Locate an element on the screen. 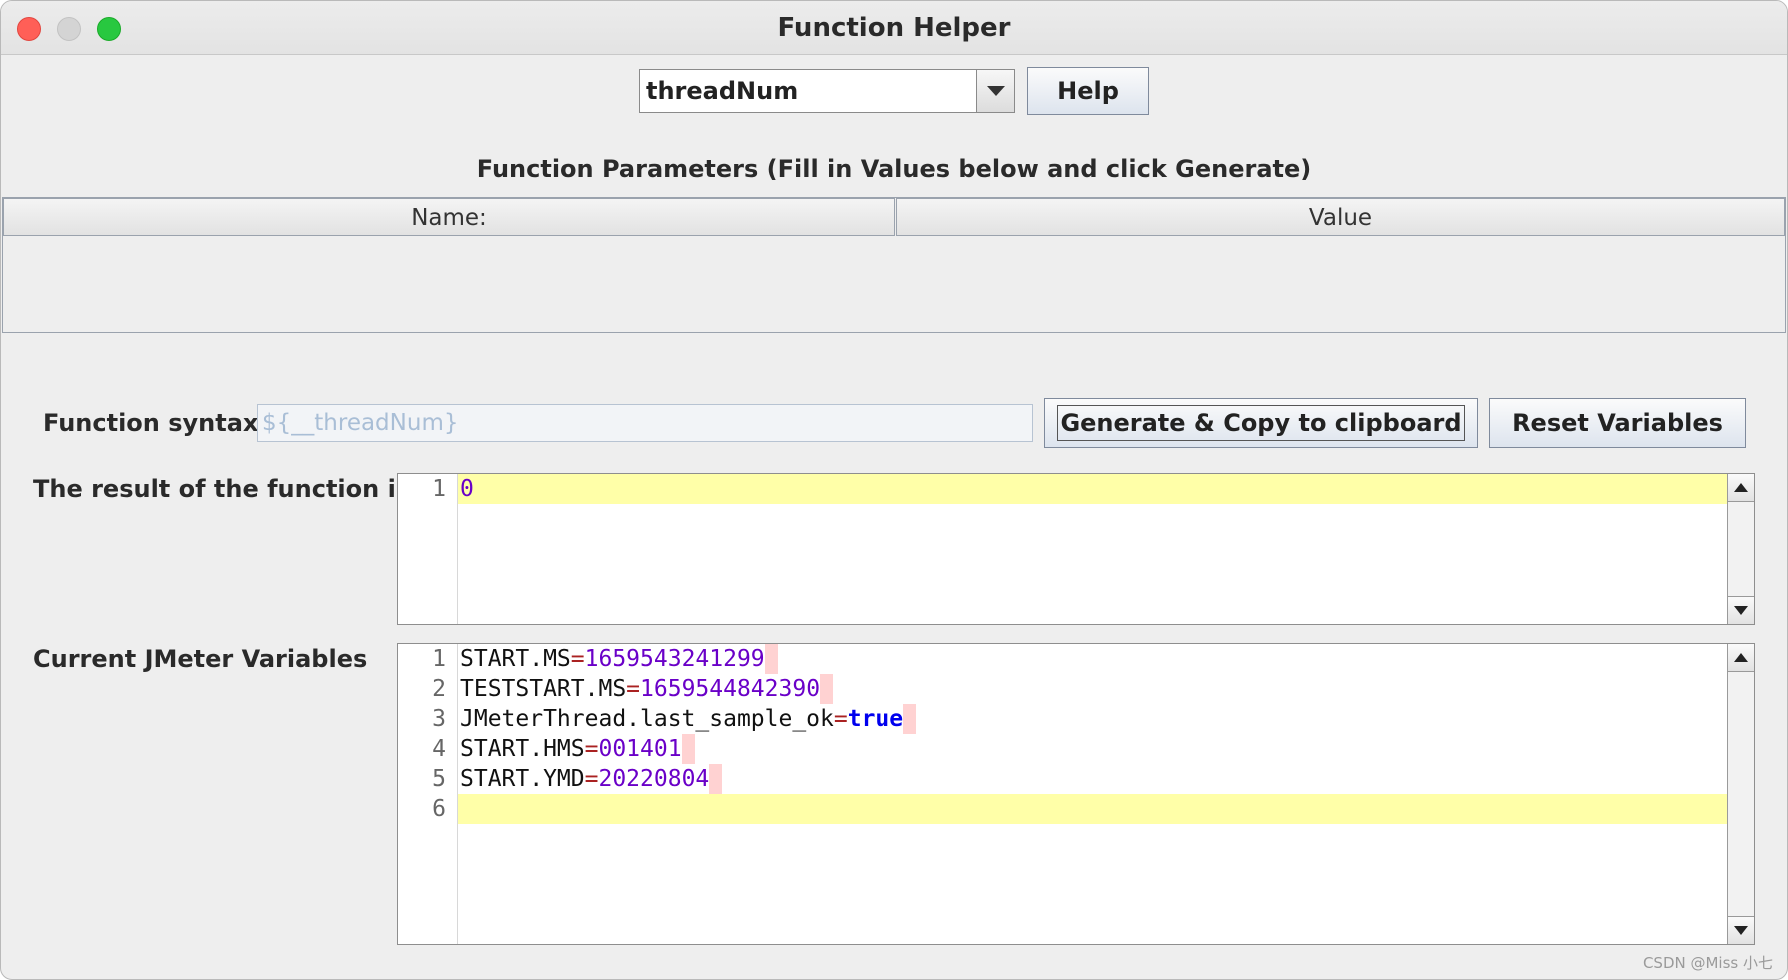 The width and height of the screenshot is (1788, 980). reset-variables-button: Reset Variables is located at coordinates (1617, 423).